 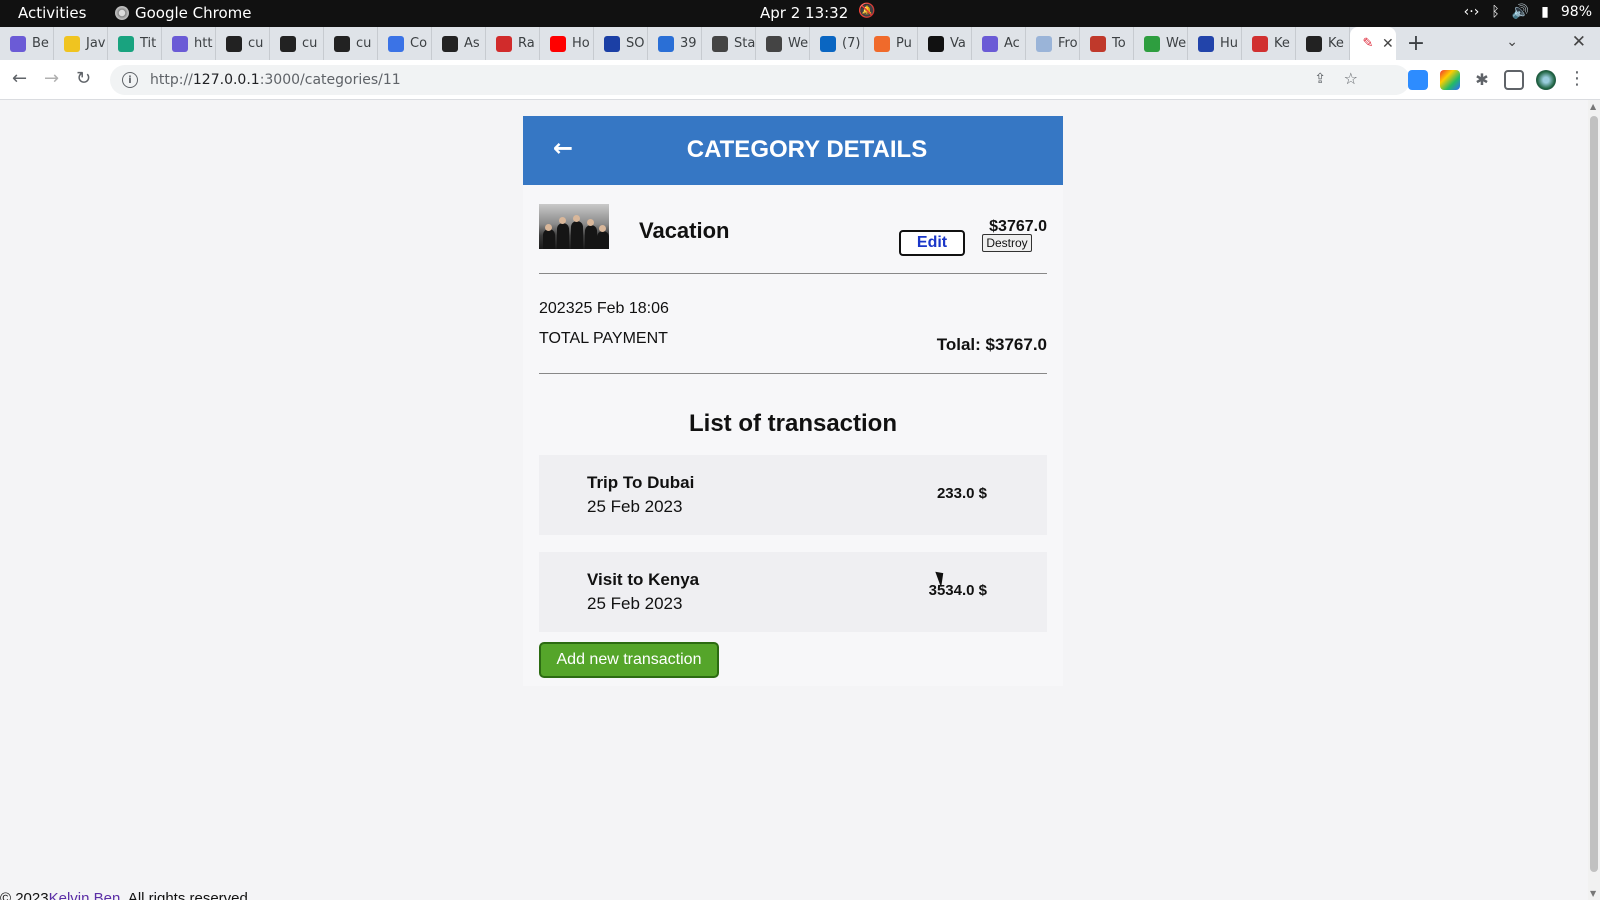 What do you see at coordinates (804, 13) in the screenshot?
I see `clock: Apr 2 13:32` at bounding box center [804, 13].